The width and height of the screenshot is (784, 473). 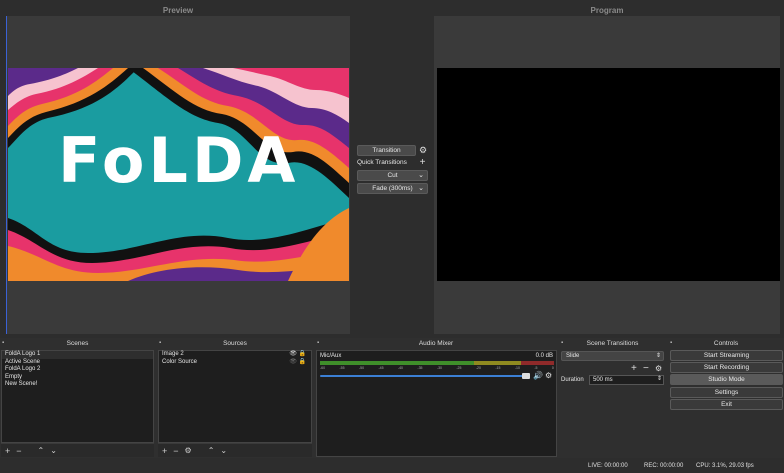 I want to click on scale-tick: -20, so click(x=478, y=368).